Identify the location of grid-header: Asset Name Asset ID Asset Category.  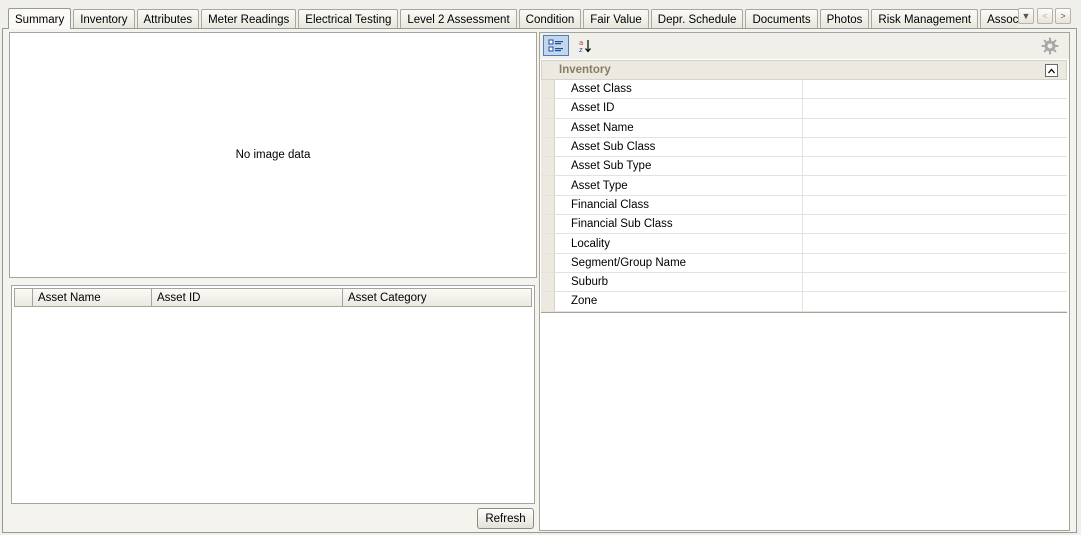
(273, 297).